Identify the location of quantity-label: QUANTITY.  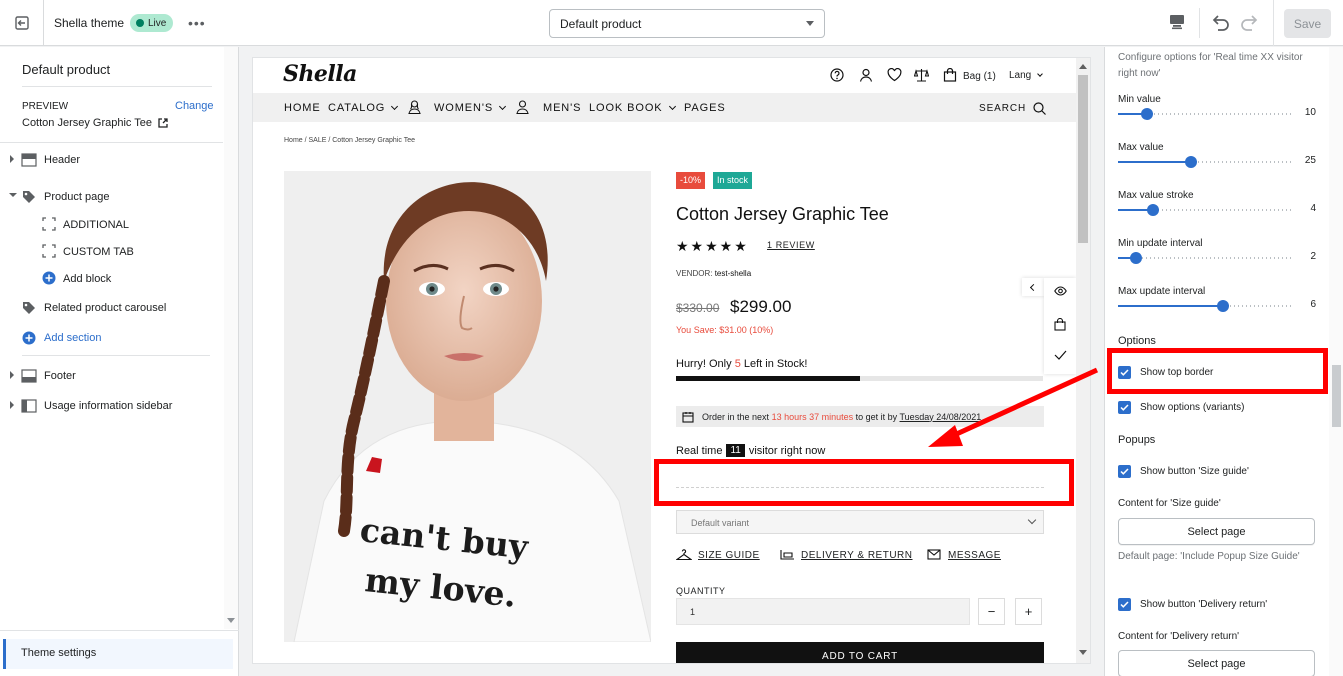
(701, 591).